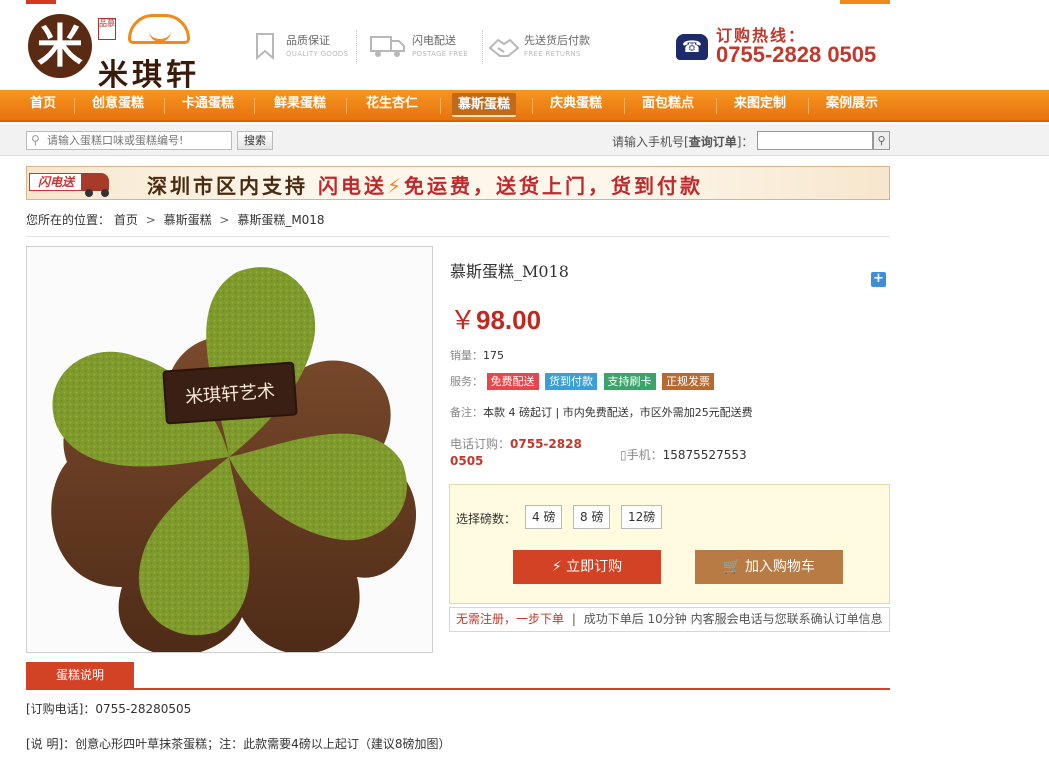 The height and width of the screenshot is (757, 1049). I want to click on note-label: 备注：, so click(466, 412).